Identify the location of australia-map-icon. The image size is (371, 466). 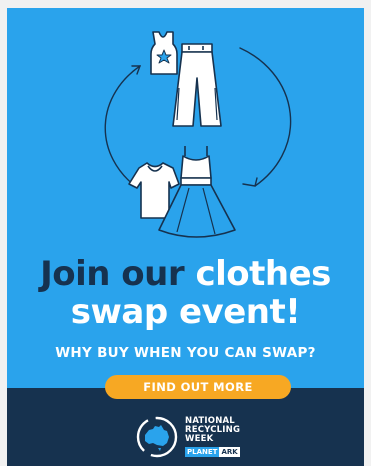
(157, 437).